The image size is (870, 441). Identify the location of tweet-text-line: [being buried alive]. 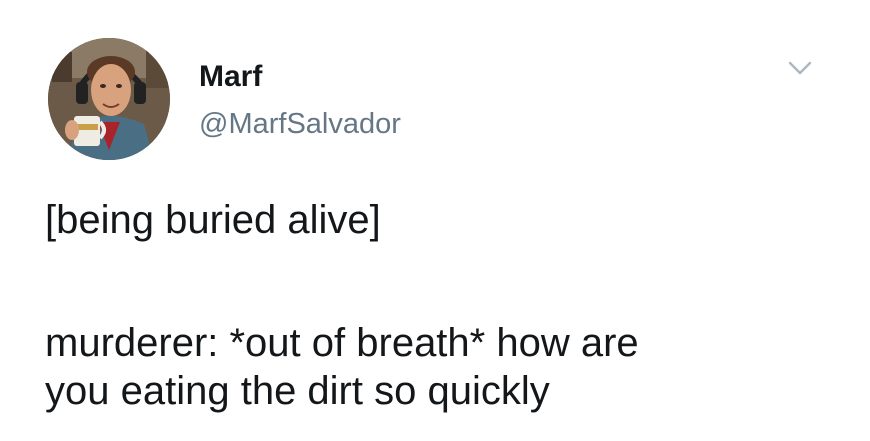
(213, 220).